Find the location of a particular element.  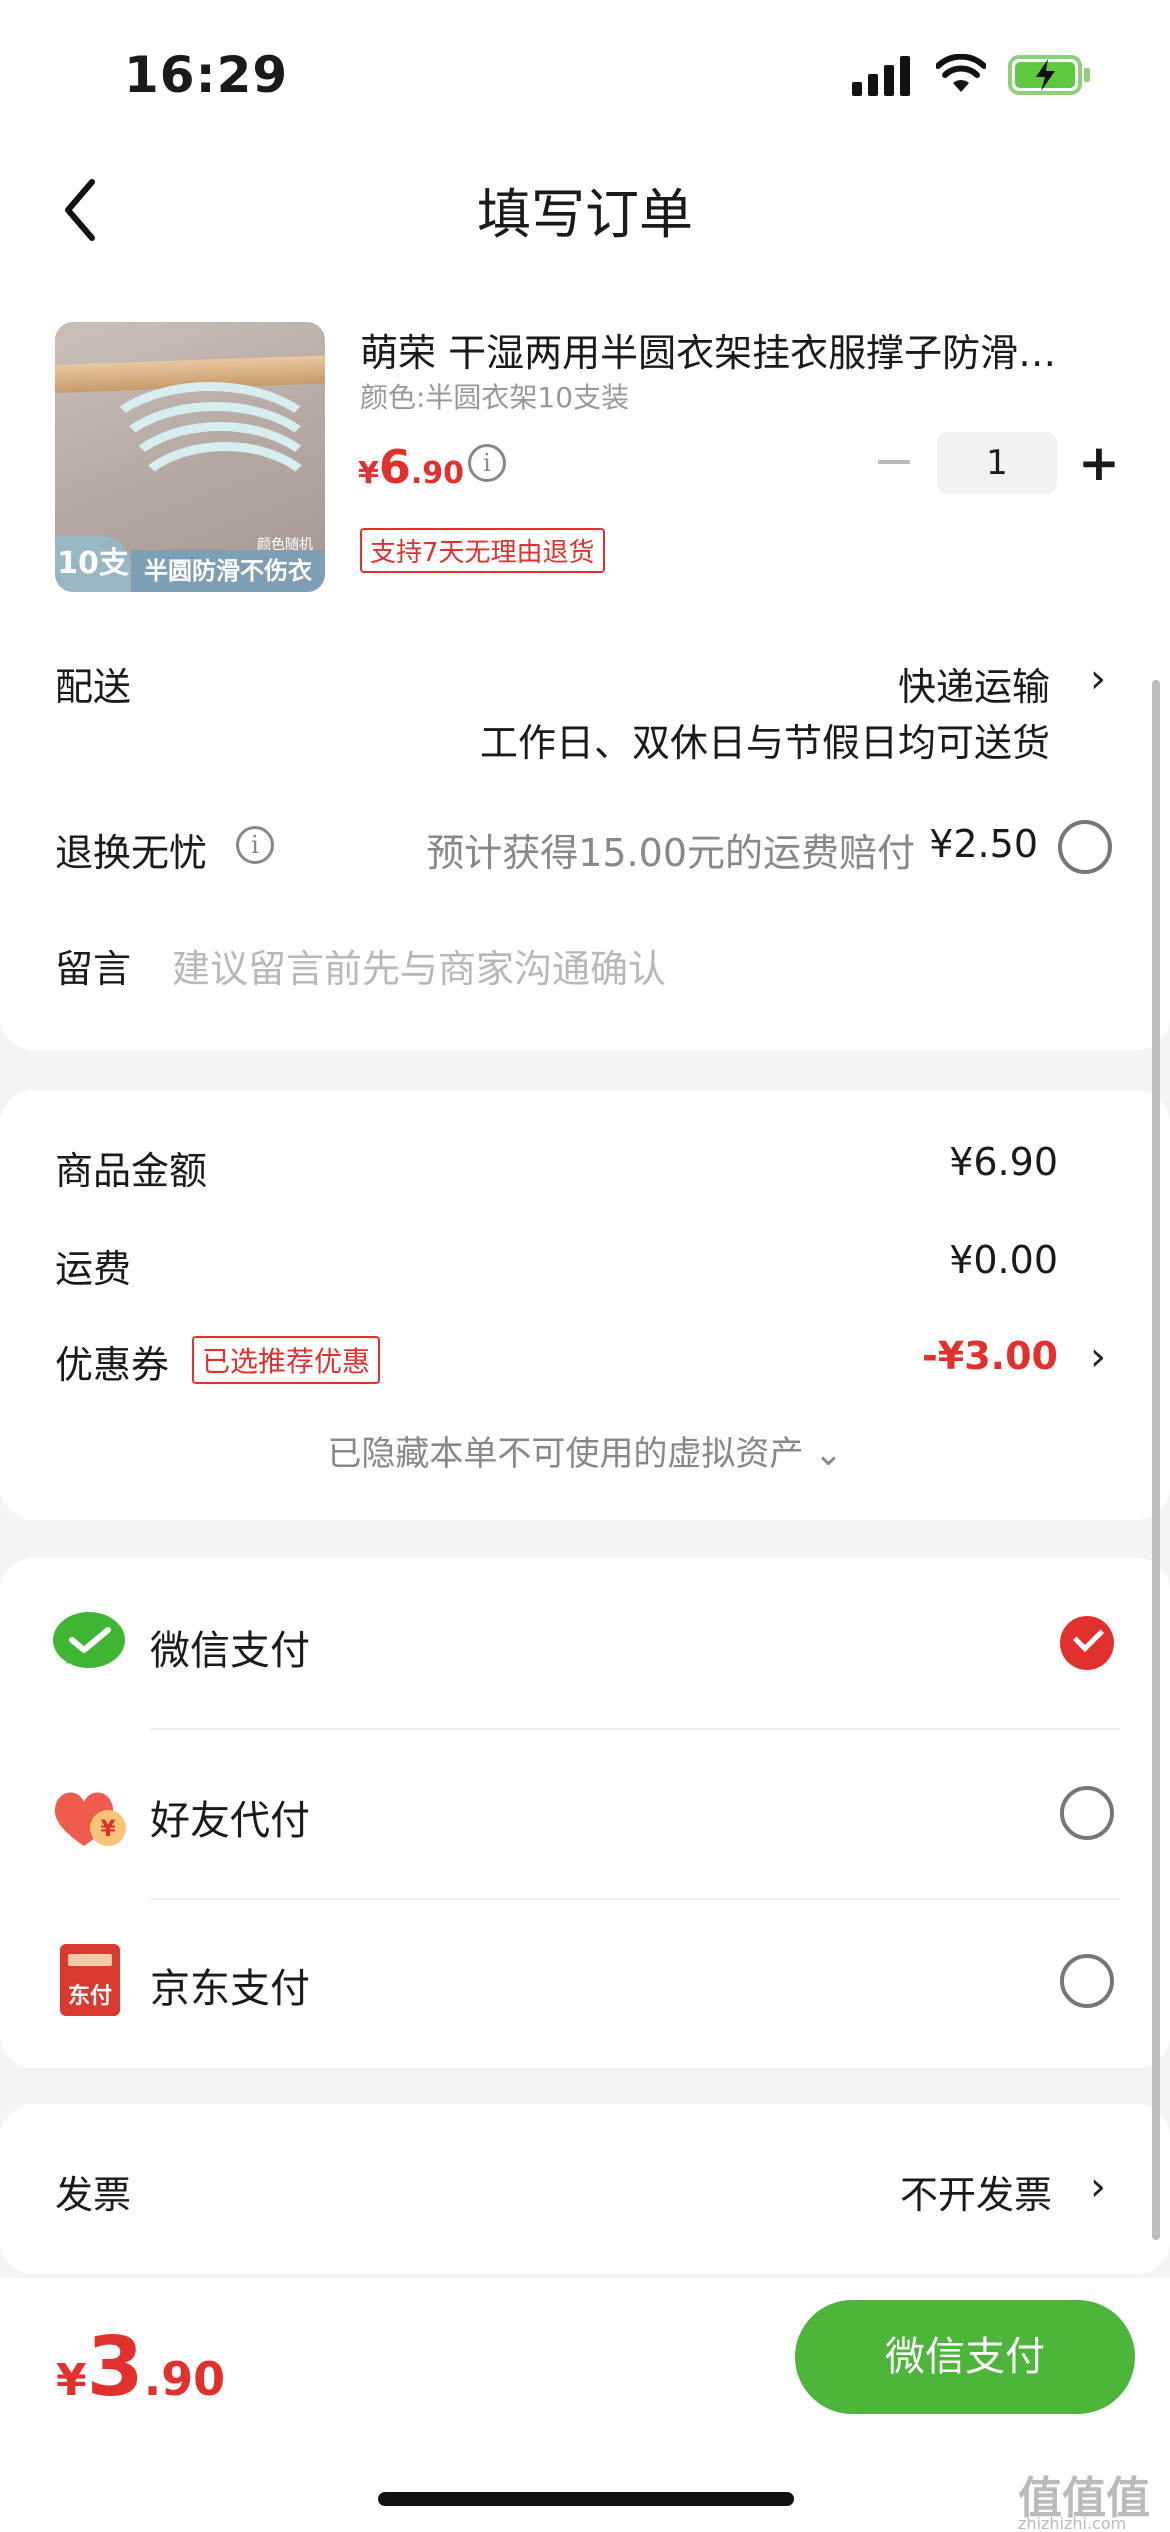

friend-pay-icon: ¥ is located at coordinates (90, 1819).